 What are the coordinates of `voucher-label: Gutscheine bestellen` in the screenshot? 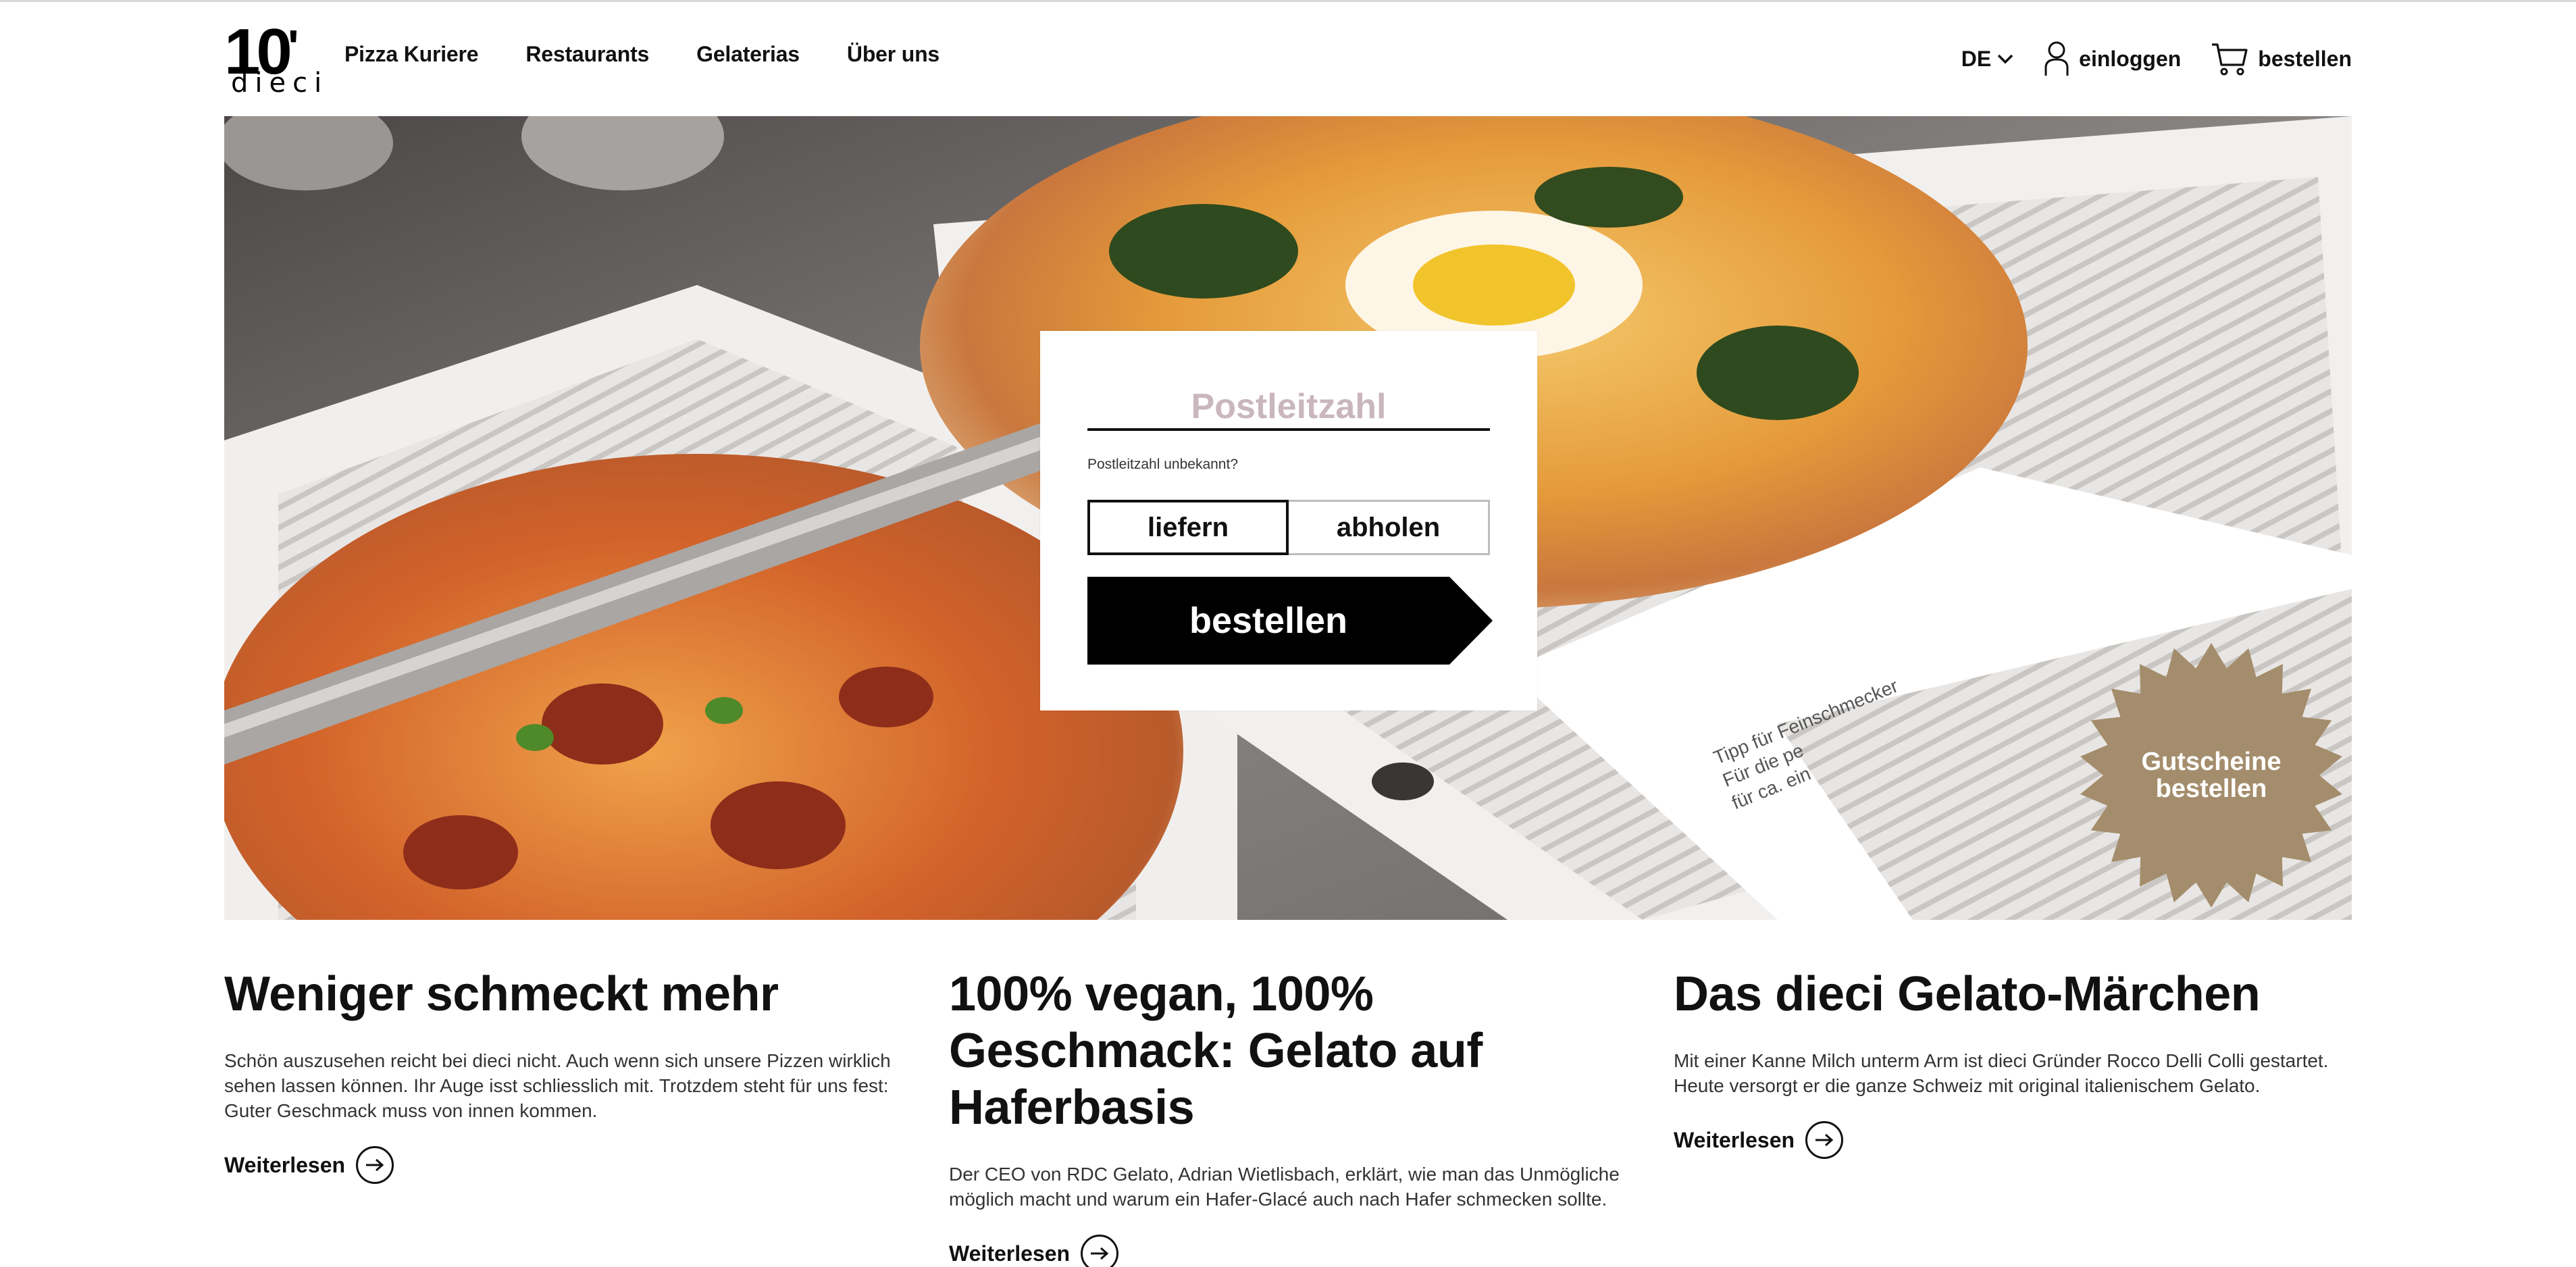 It's located at (2211, 776).